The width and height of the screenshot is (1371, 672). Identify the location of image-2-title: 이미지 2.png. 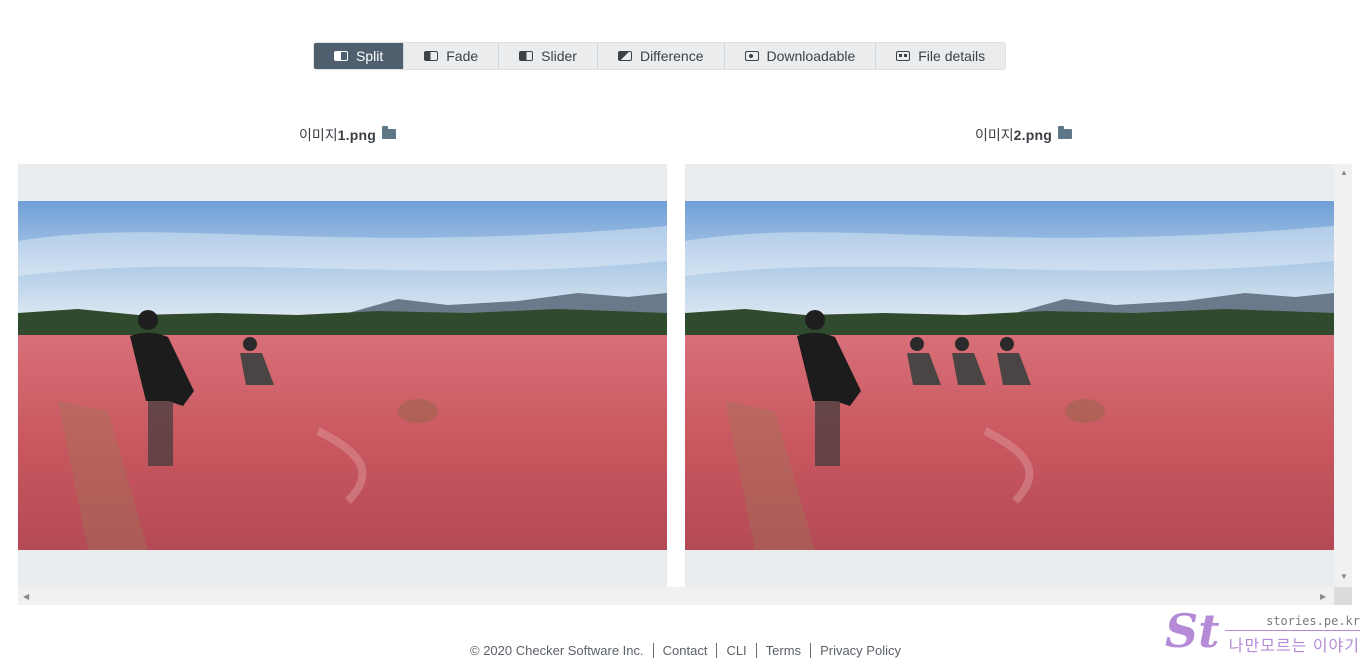
(1023, 135).